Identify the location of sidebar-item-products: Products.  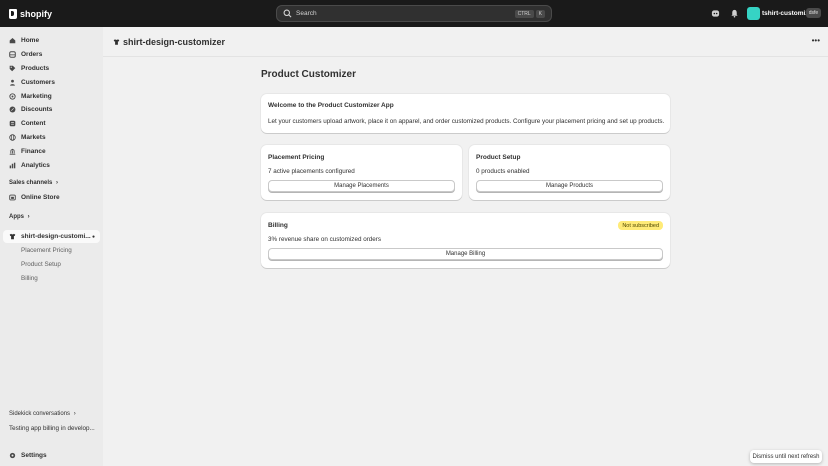
(51, 68).